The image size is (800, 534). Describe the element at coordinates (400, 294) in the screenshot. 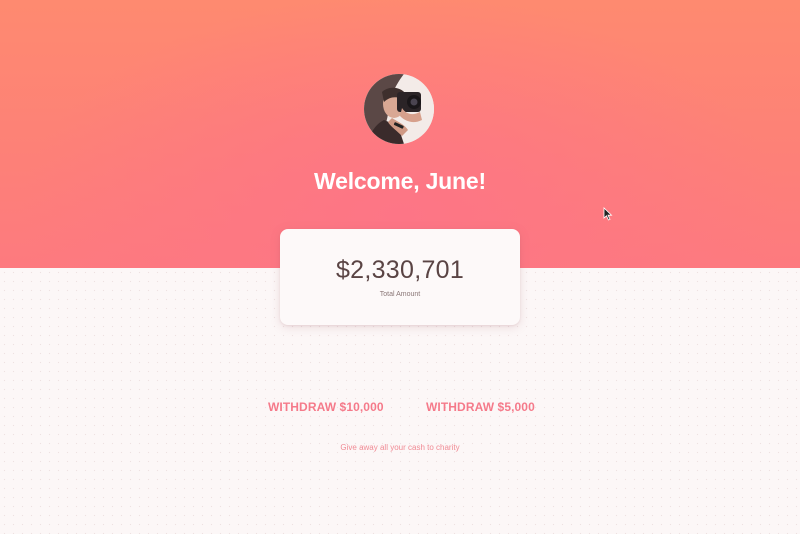

I see `total-amount-label: Total Amount` at that location.